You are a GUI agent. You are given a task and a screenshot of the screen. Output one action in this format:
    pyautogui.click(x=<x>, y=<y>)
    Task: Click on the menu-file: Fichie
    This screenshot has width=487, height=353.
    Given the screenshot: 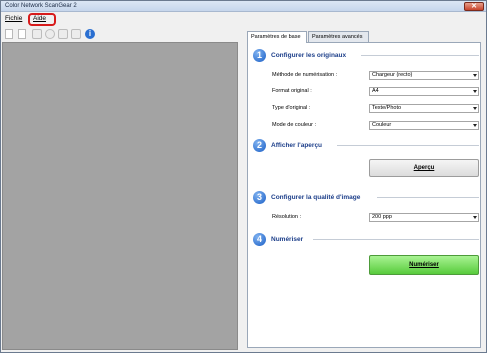 What is the action you would take?
    pyautogui.click(x=13, y=18)
    